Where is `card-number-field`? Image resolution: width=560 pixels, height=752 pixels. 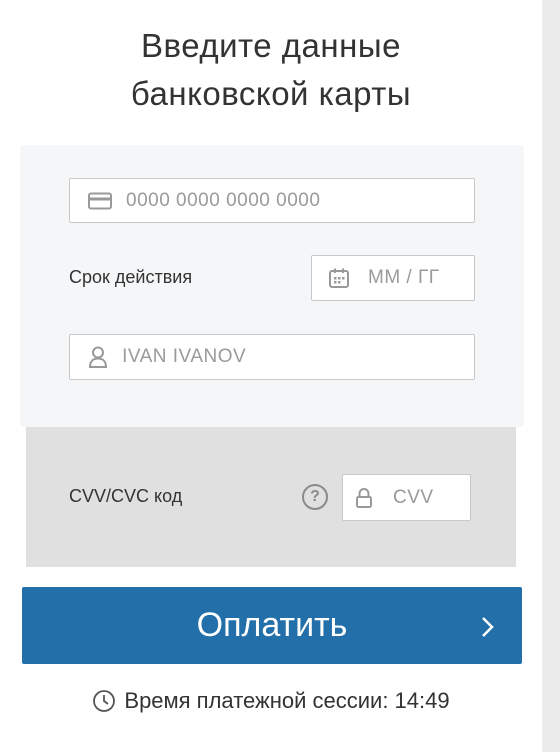 card-number-field is located at coordinates (272, 200).